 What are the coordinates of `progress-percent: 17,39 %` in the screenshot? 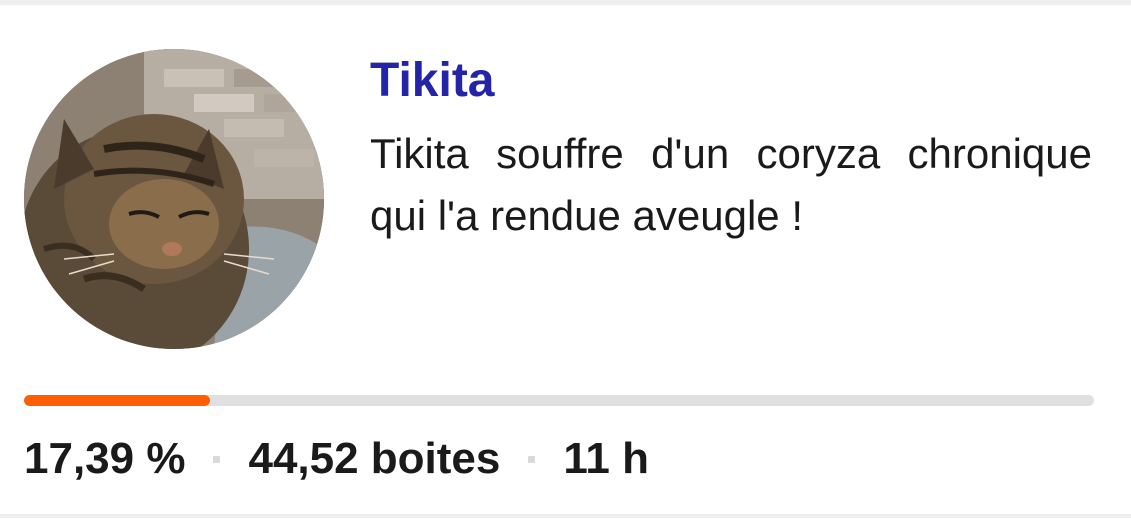 It's located at (105, 458).